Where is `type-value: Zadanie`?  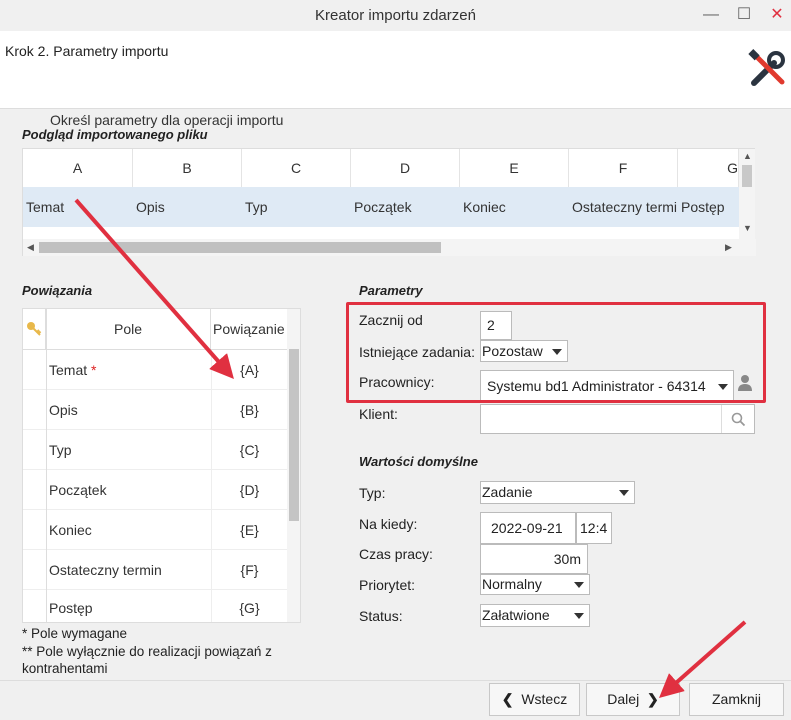 type-value: Zadanie is located at coordinates (507, 492).